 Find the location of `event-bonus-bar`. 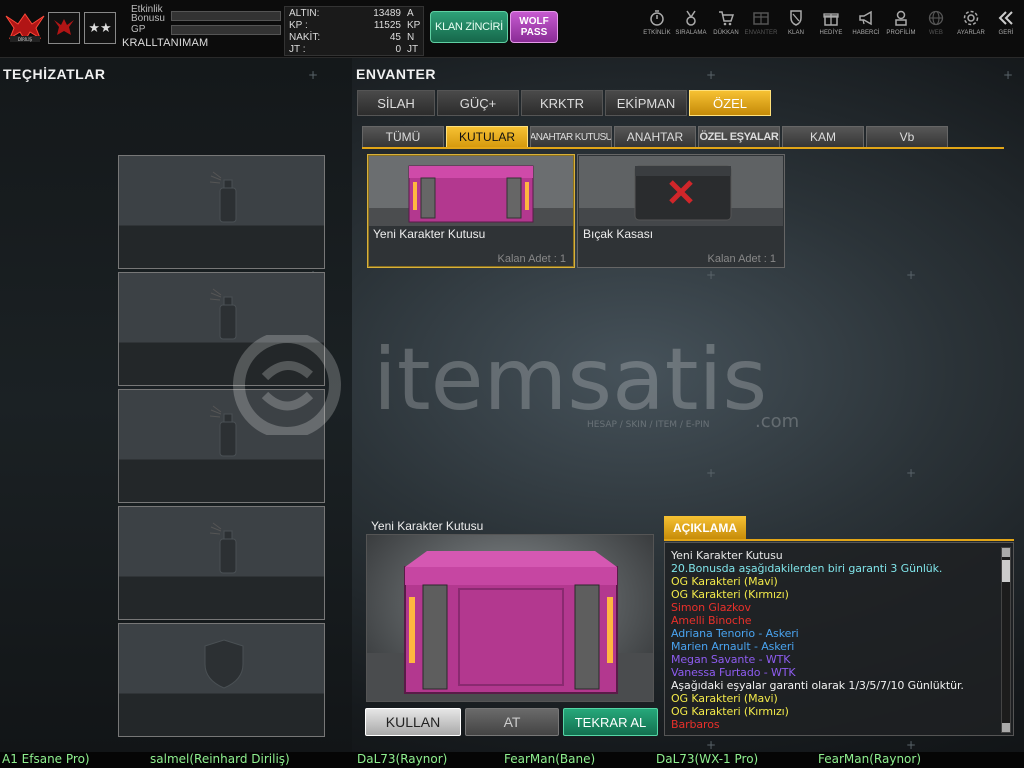

event-bonus-bar is located at coordinates (226, 16).